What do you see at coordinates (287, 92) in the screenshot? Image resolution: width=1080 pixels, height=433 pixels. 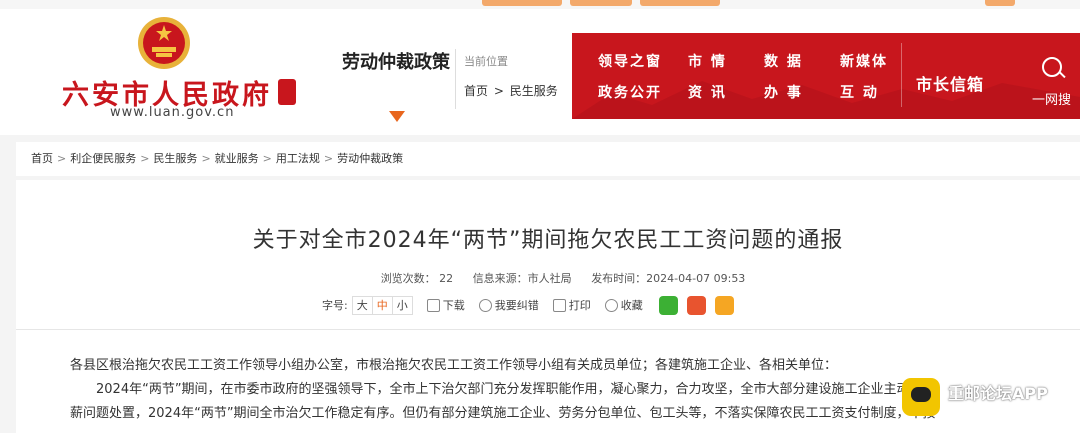 I see `seal-icon` at bounding box center [287, 92].